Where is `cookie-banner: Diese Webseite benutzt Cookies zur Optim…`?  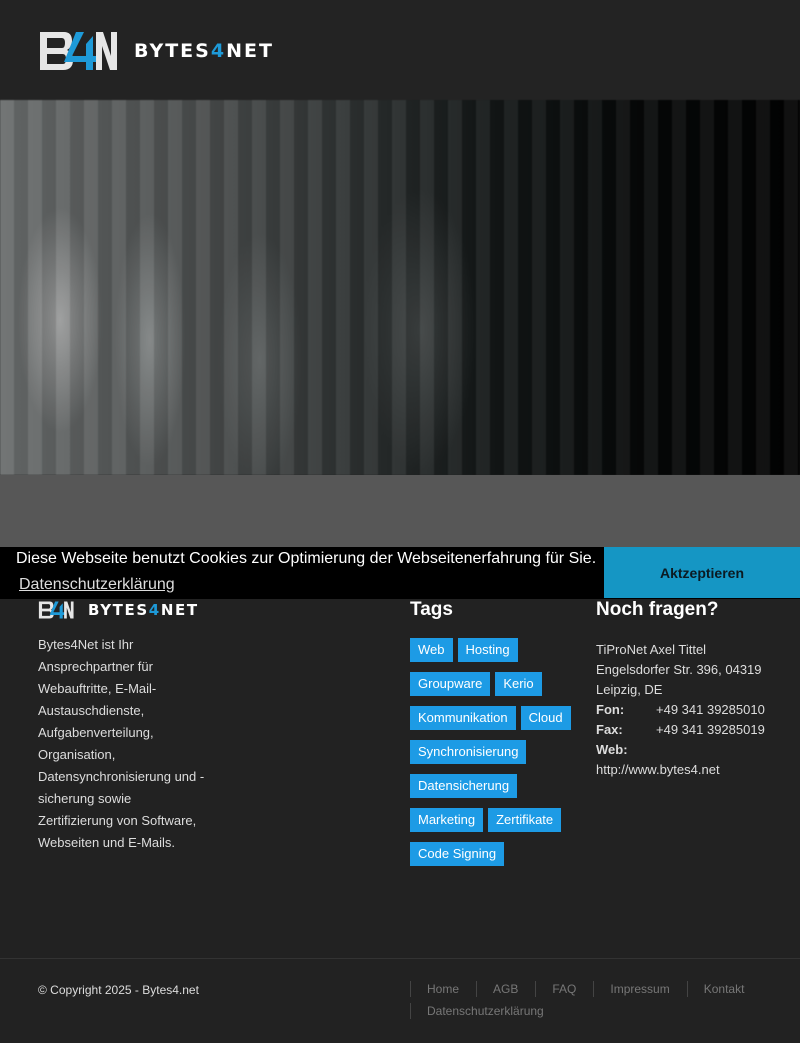
cookie-banner: Diese Webseite benutzt Cookies zur Optim… is located at coordinates (400, 573).